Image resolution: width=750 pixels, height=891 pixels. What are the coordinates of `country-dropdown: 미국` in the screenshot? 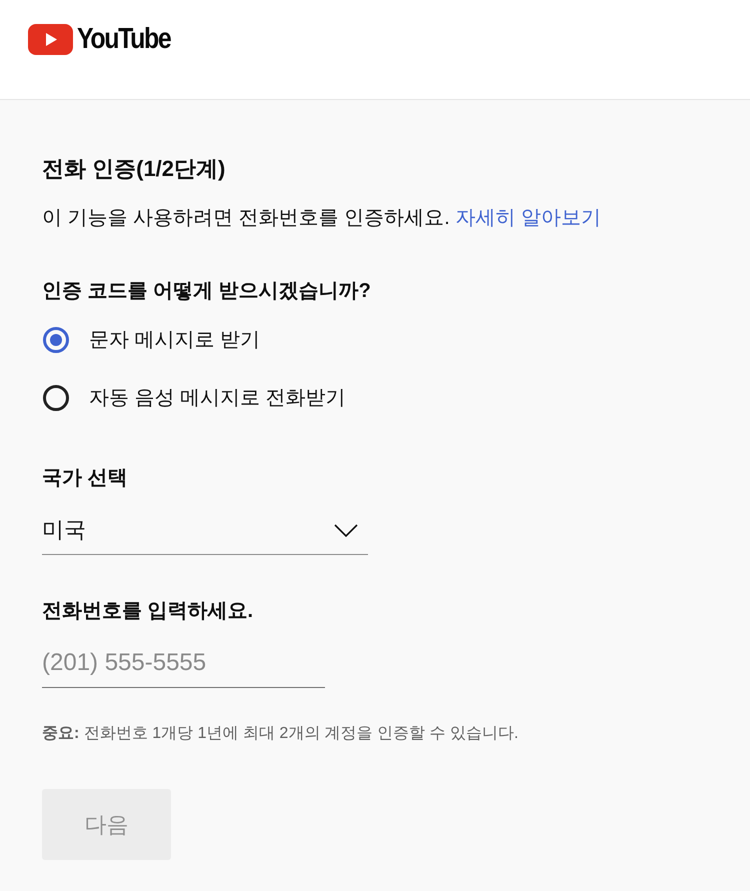 It's located at (205, 530).